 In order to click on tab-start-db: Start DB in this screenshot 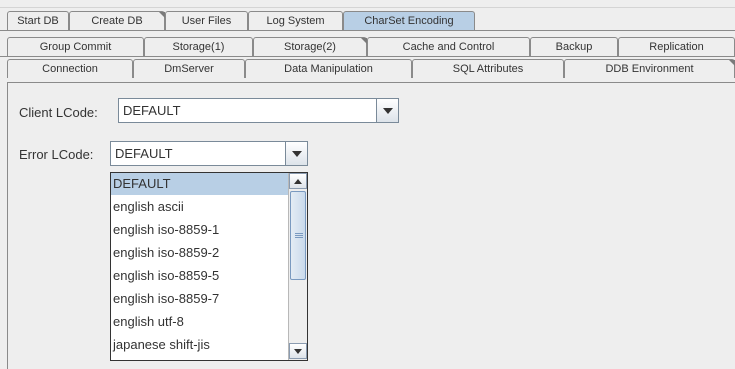, I will do `click(38, 20)`.